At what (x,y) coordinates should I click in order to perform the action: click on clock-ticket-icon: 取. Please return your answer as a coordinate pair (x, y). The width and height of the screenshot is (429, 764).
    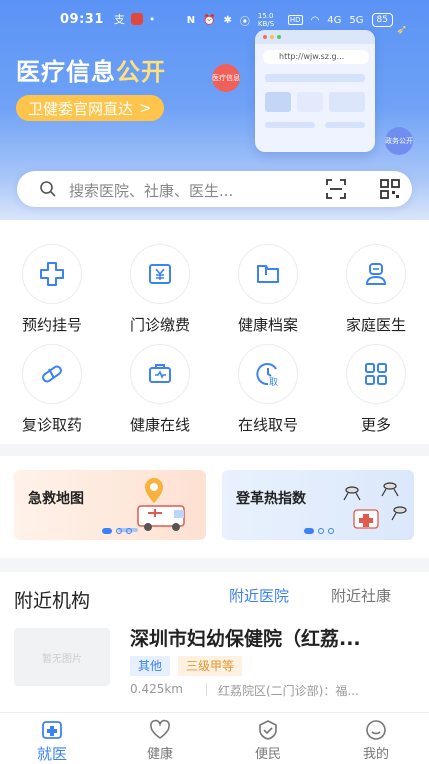
    Looking at the image, I should click on (268, 374).